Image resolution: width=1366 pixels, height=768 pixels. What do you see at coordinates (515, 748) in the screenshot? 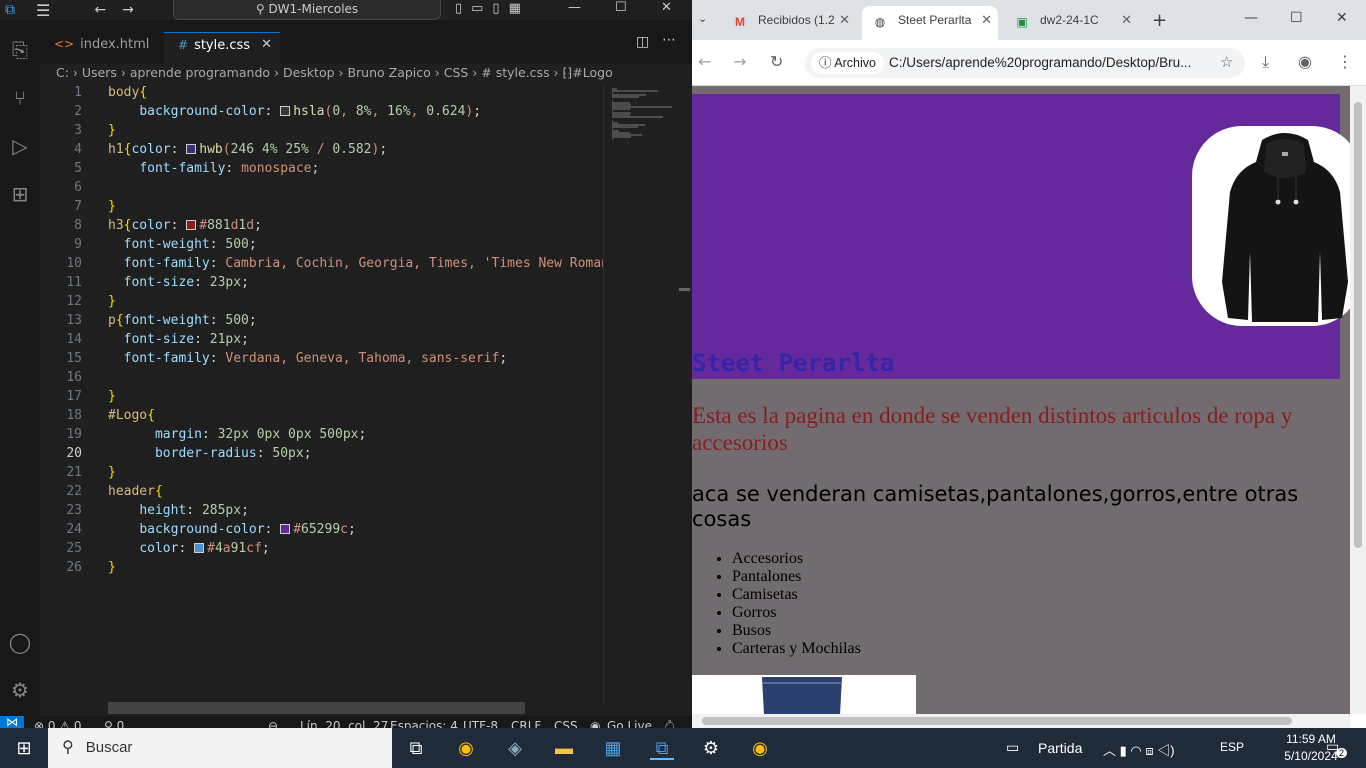
I see `app-icon: ◈` at bounding box center [515, 748].